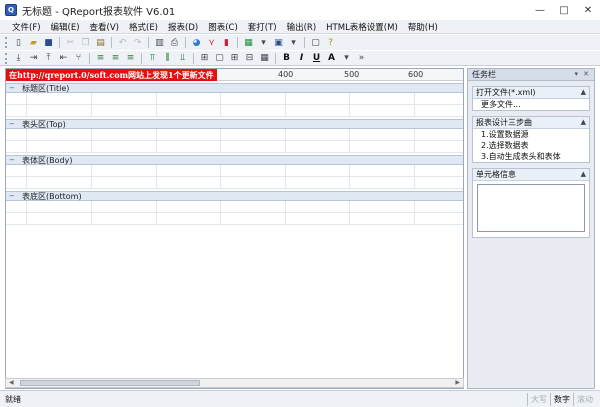  I want to click on band-header: − 表头区(Top), so click(234, 124).